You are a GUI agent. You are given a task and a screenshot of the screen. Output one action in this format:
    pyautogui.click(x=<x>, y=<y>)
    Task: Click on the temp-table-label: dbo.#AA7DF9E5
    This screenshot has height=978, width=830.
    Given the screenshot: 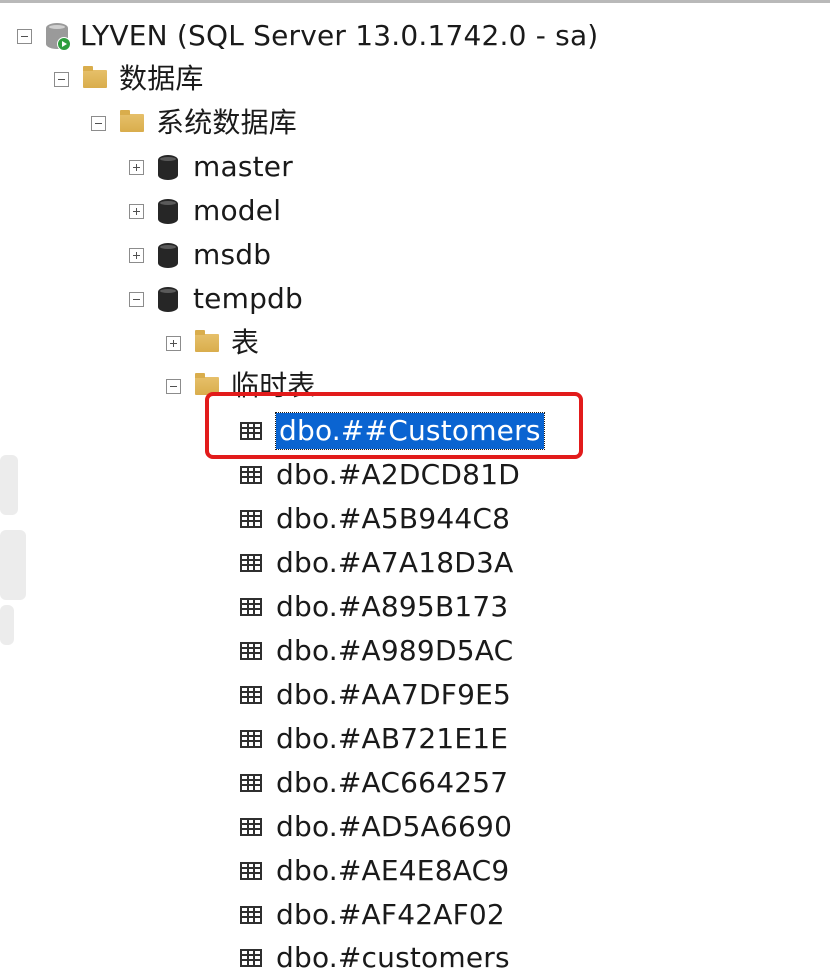 What is the action you would take?
    pyautogui.click(x=394, y=694)
    